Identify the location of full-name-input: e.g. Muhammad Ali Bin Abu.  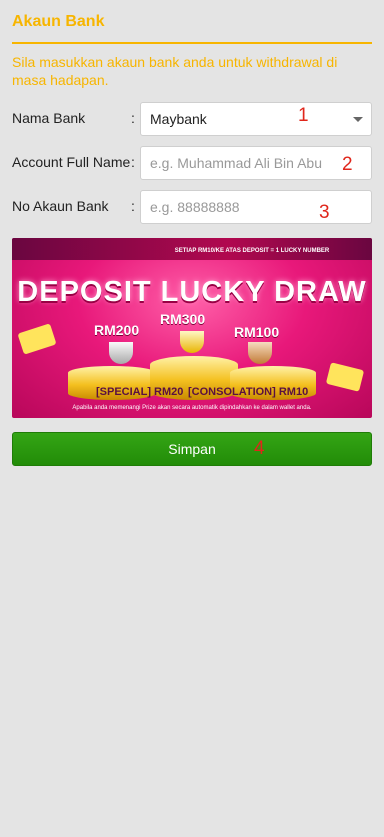
(256, 163).